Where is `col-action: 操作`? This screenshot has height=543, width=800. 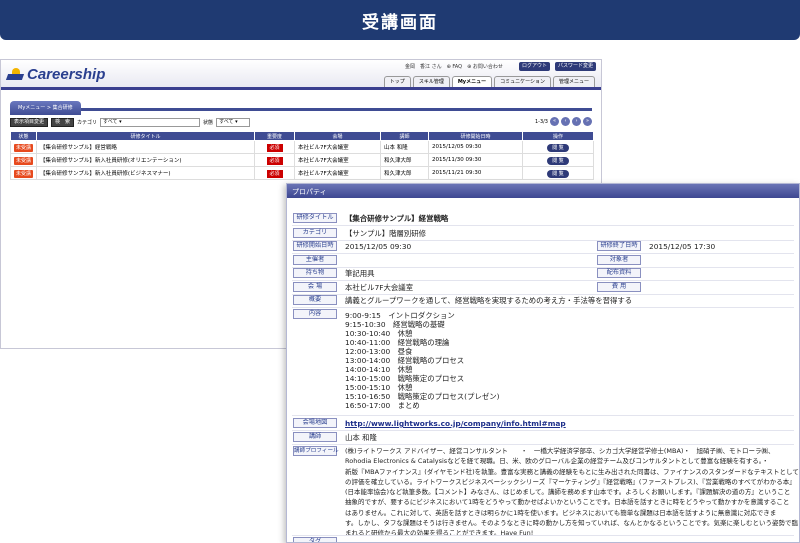 col-action: 操作 is located at coordinates (558, 136).